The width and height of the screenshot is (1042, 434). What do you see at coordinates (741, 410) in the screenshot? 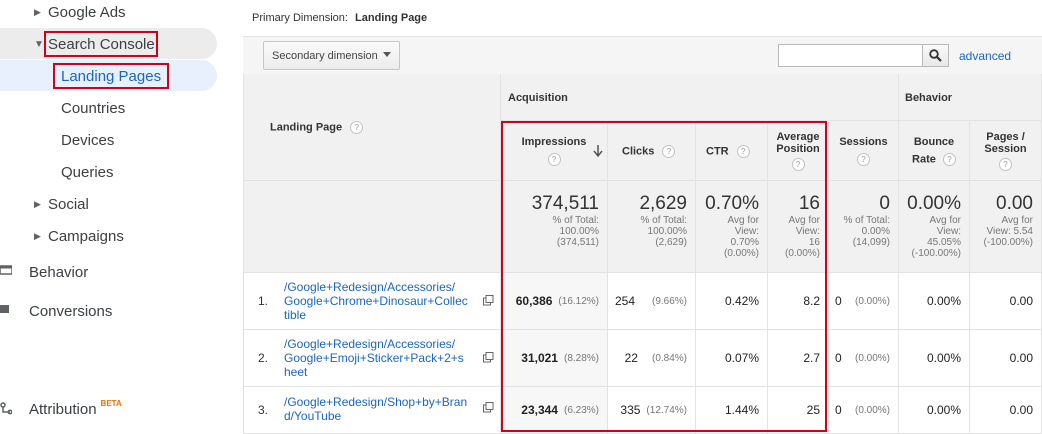
I see `cell-value: 1.44%` at bounding box center [741, 410].